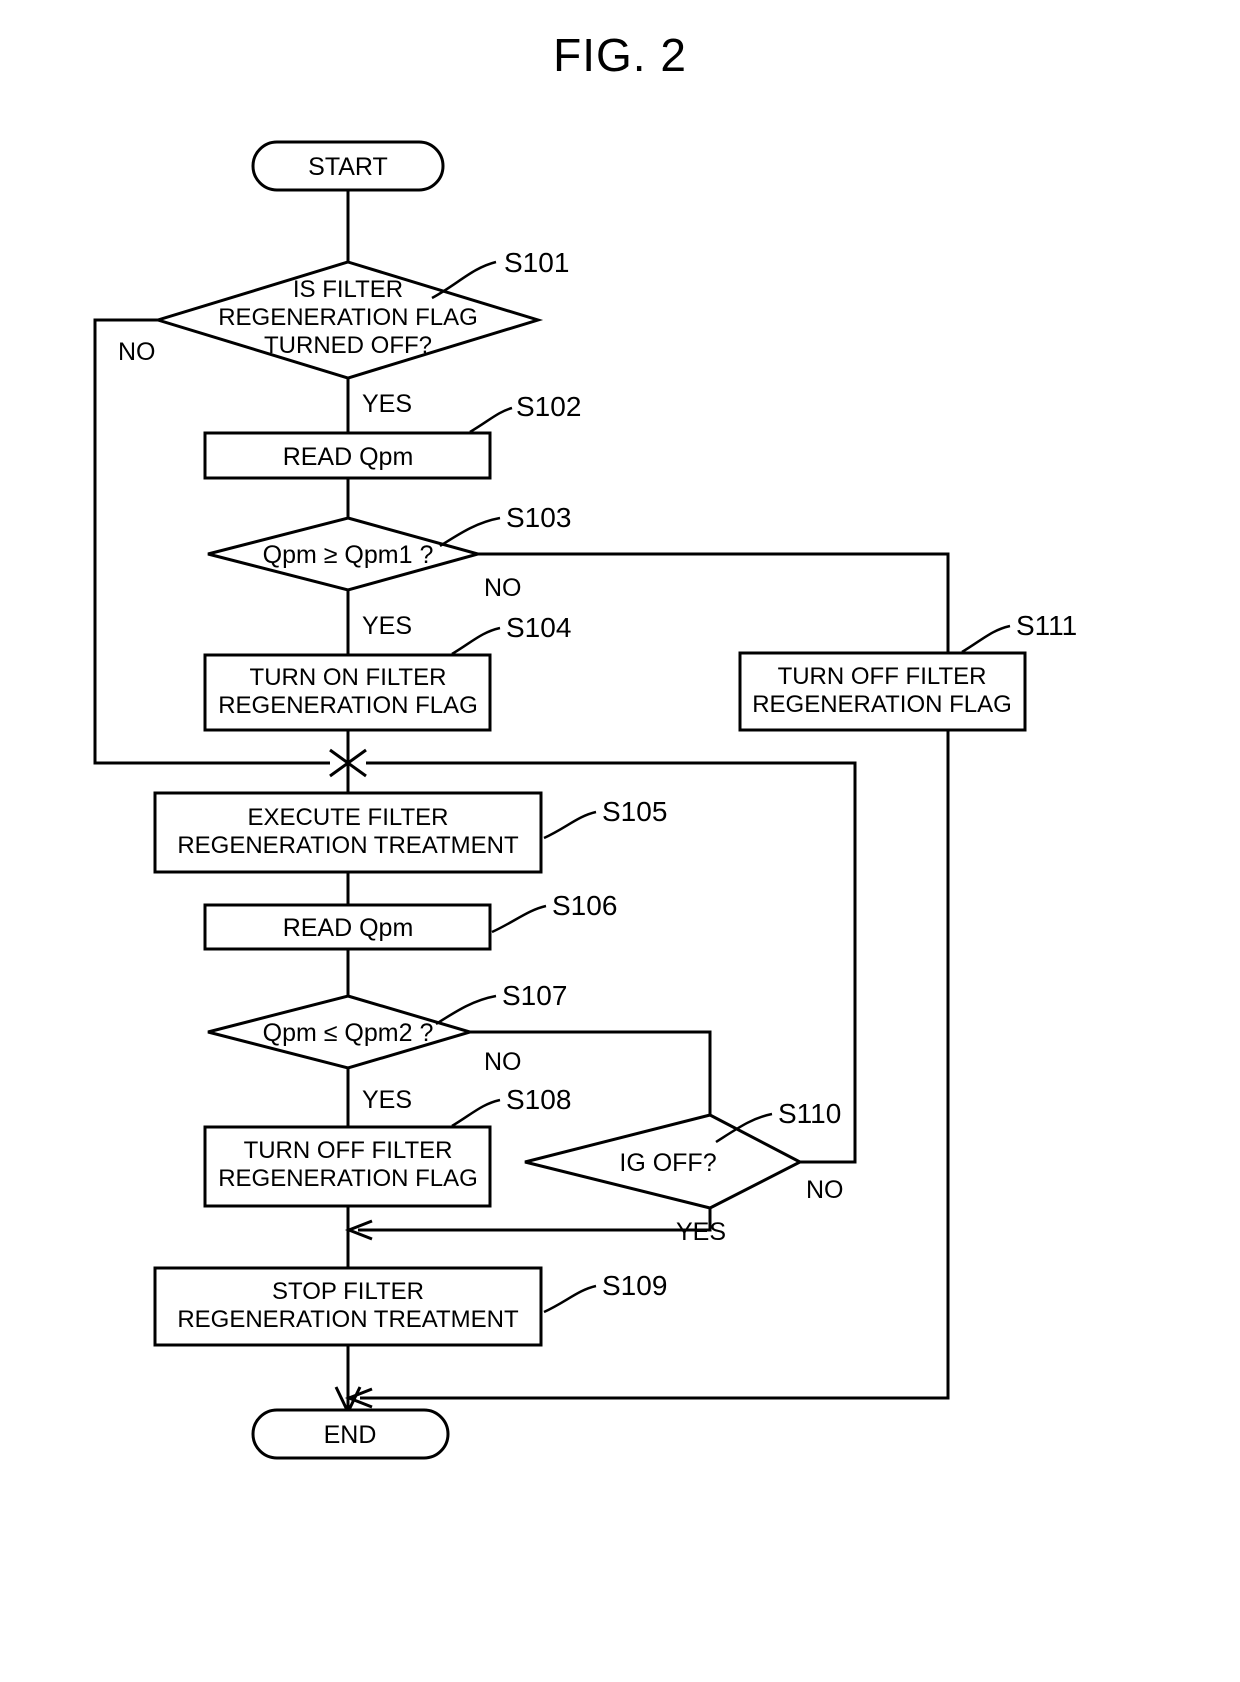 Image resolution: width=1240 pixels, height=1682 pixels. Describe the element at coordinates (570, 825) in the screenshot. I see `leader-s105` at that location.